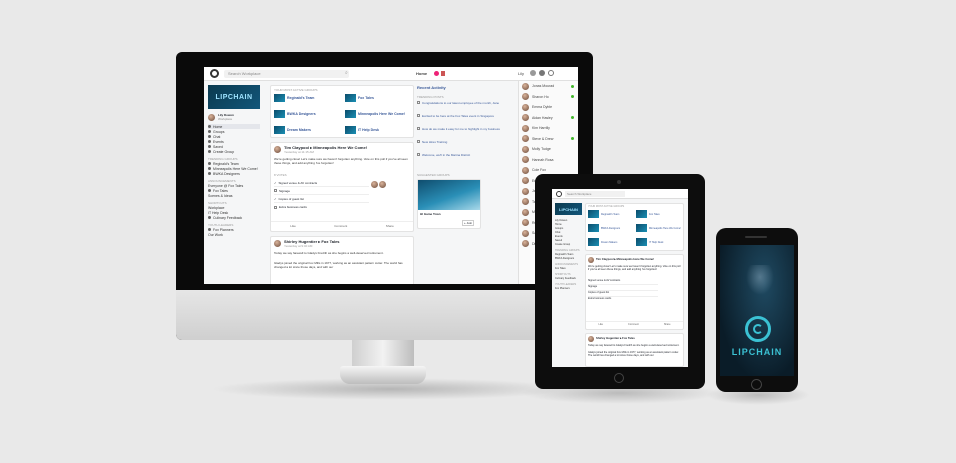 The image size is (956, 463). I want to click on phone-home-button, so click(756, 384).